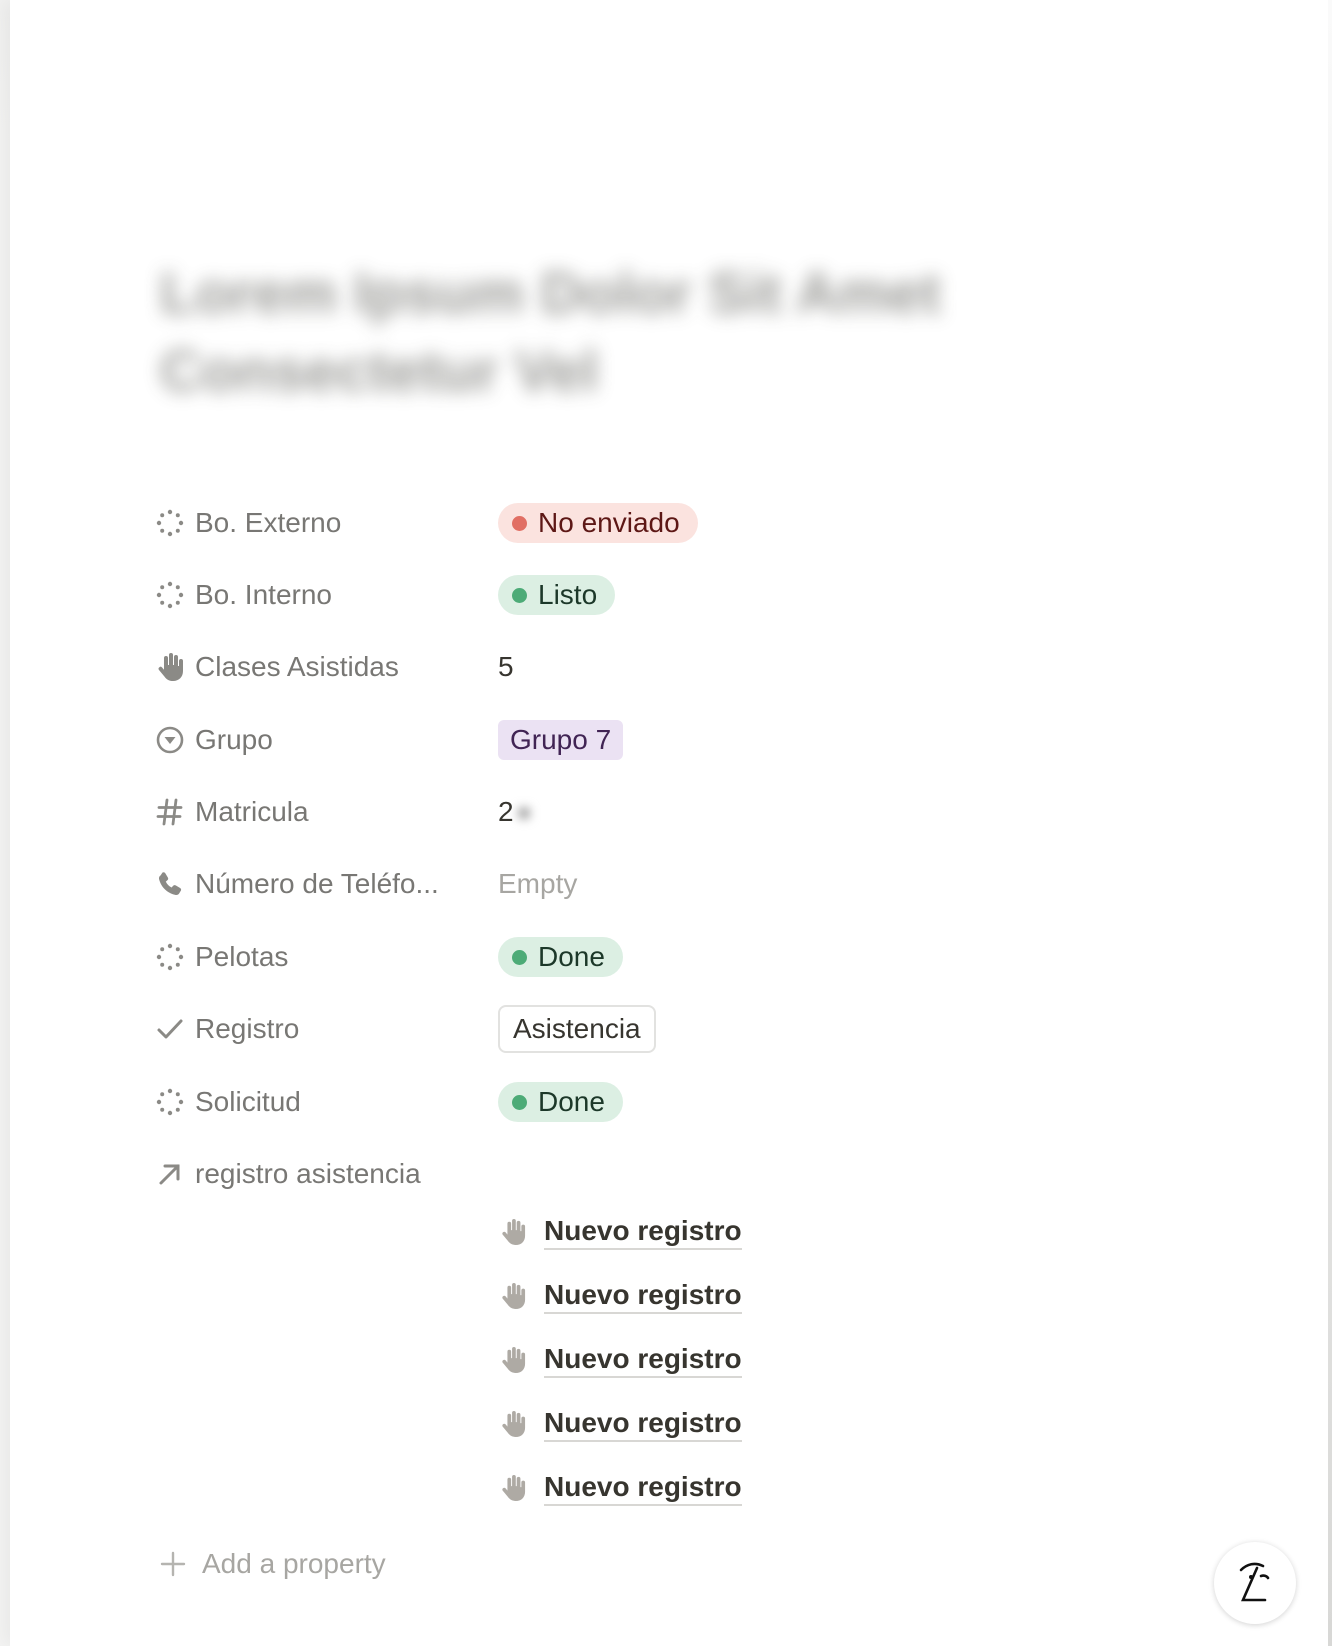  What do you see at coordinates (170, 1029) in the screenshot?
I see `check-icon` at bounding box center [170, 1029].